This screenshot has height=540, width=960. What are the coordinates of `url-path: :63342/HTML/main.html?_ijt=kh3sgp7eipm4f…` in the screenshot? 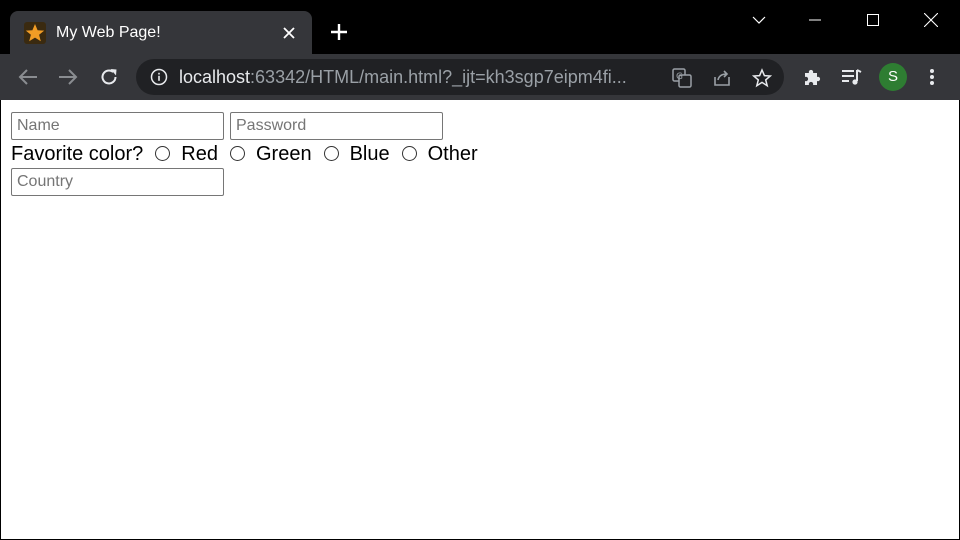 It's located at (438, 77).